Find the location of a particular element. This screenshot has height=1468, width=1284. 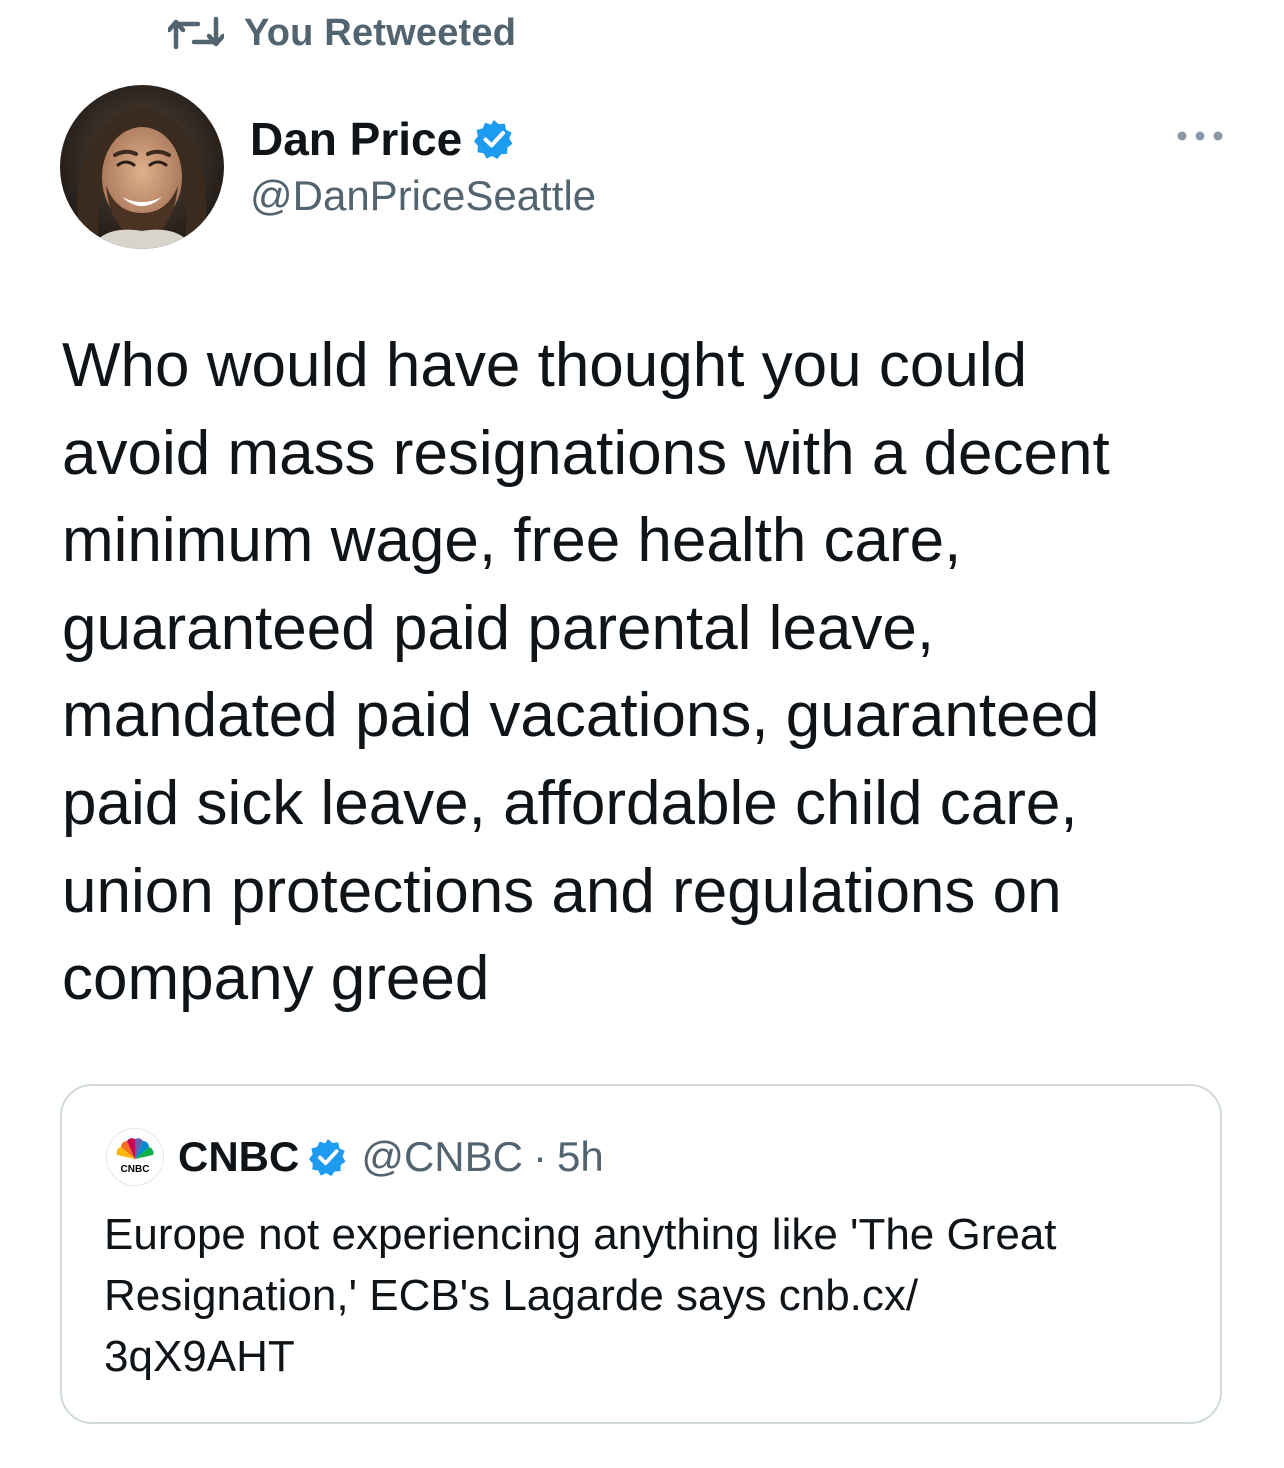

author-handle: @DanPriceSeattle is located at coordinates (423, 196).